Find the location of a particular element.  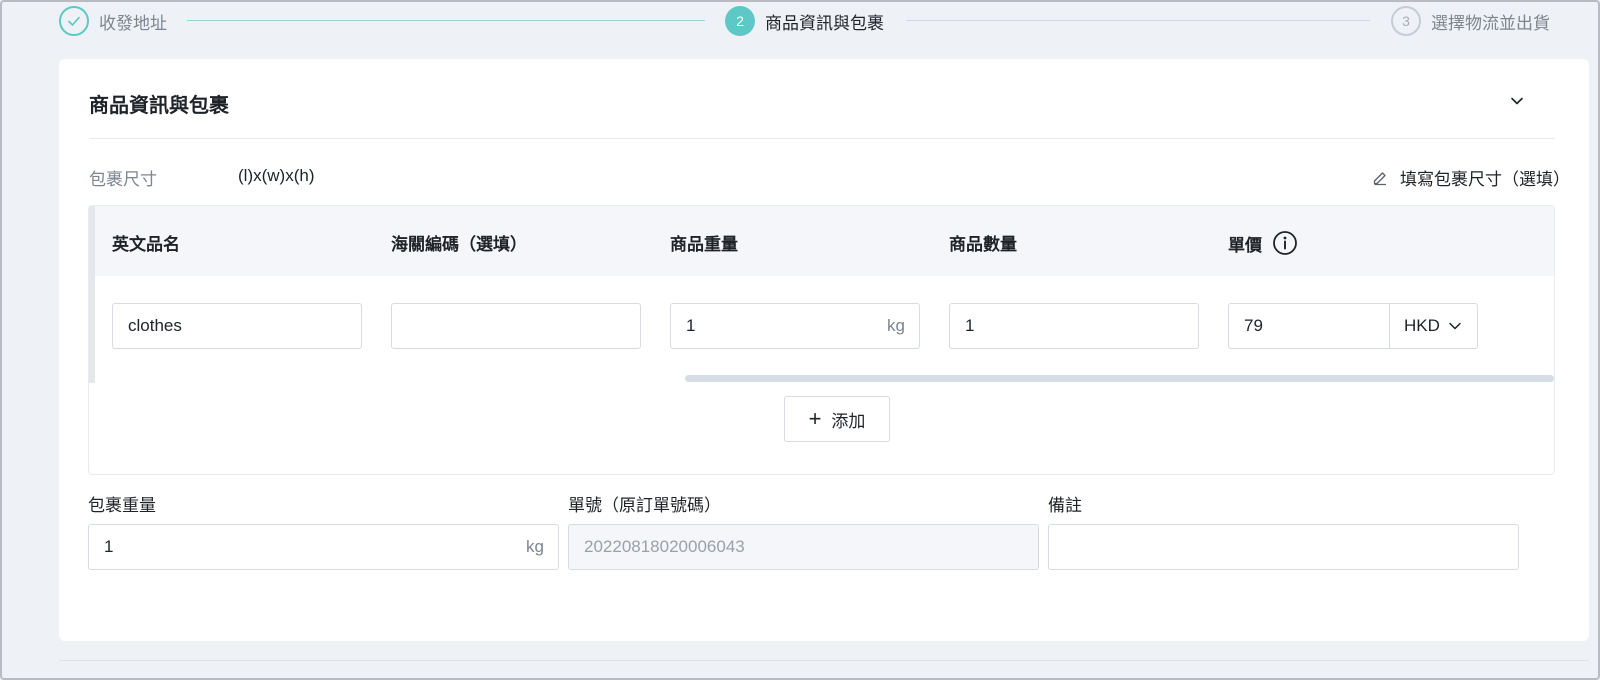

edit-package-size-button: 填寫包裹尺寸（選填） is located at coordinates (1471, 177).